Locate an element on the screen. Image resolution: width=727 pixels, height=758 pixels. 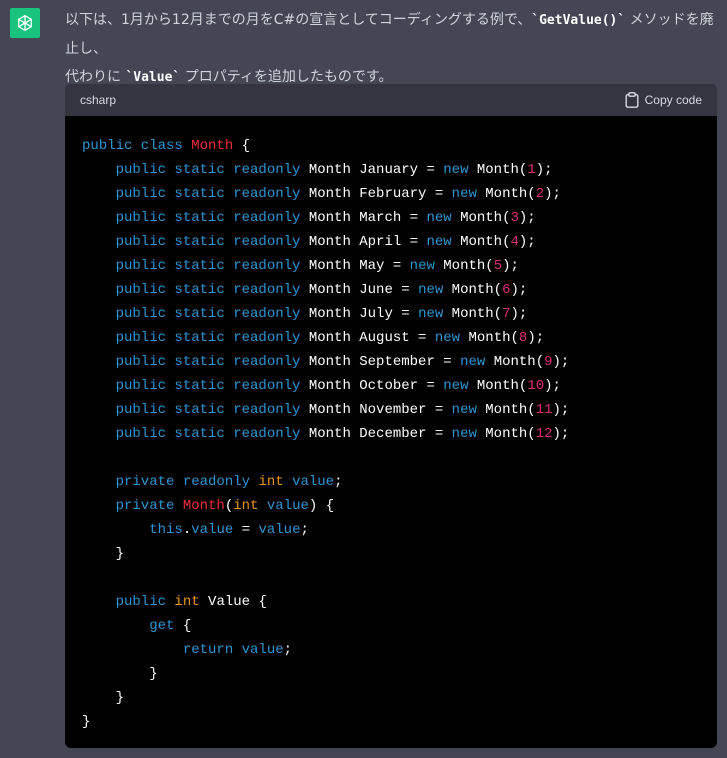
message-text: 以下は、1月から12月までの月をC#の宣言としてコーディングする例で、 is located at coordinates (298, 20).